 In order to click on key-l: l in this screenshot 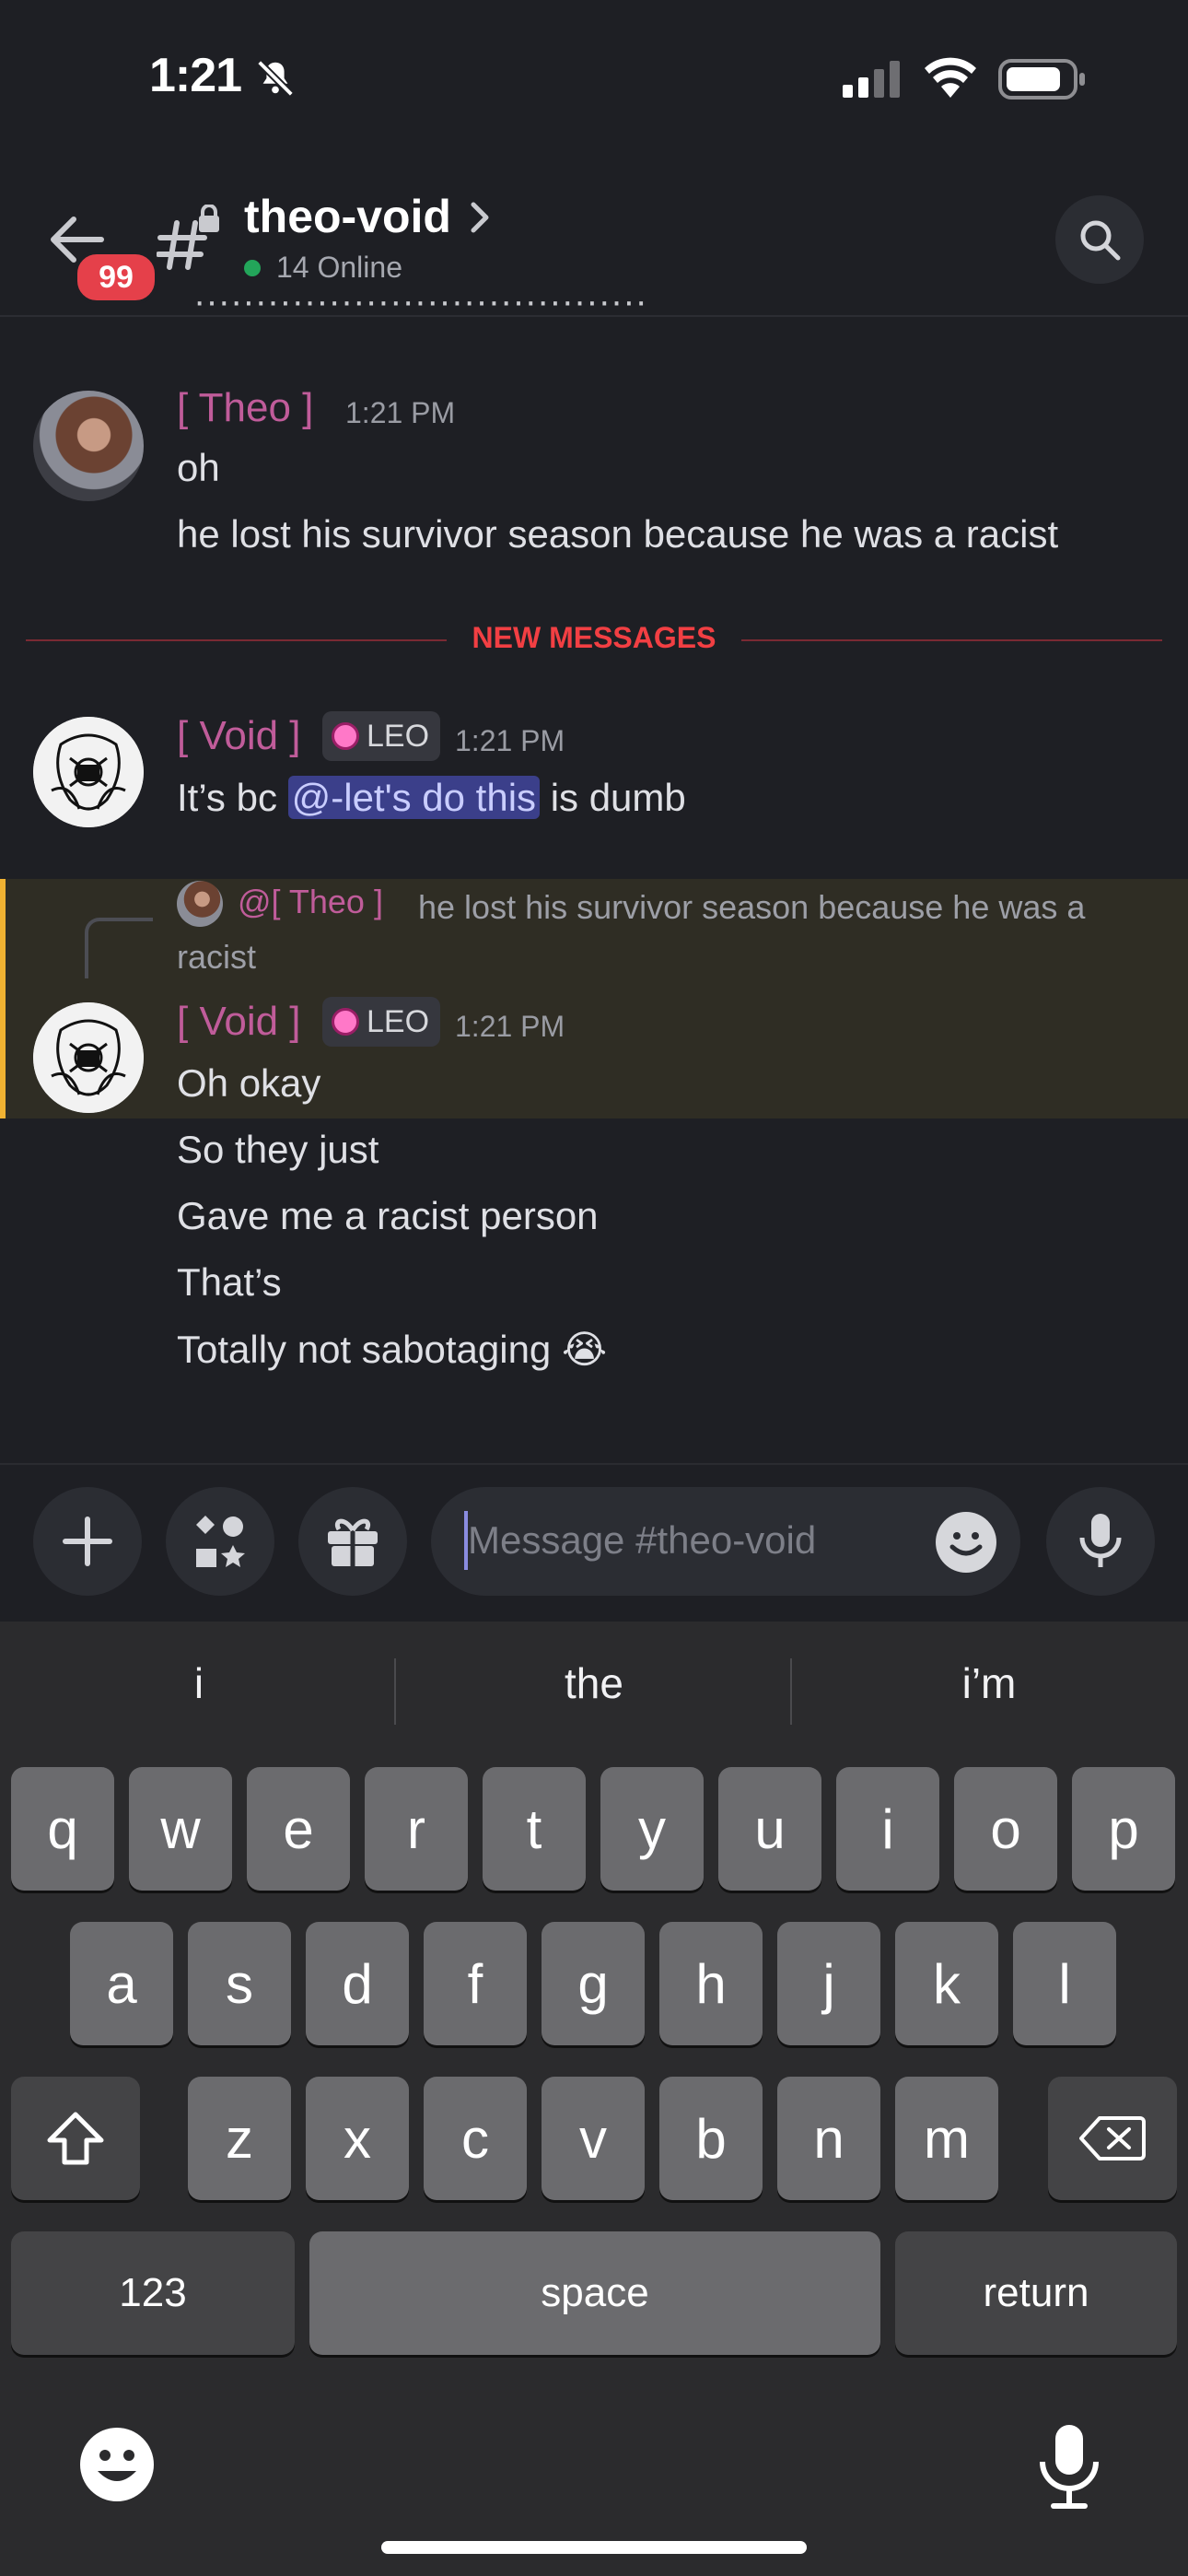, I will do `click(1064, 1983)`.